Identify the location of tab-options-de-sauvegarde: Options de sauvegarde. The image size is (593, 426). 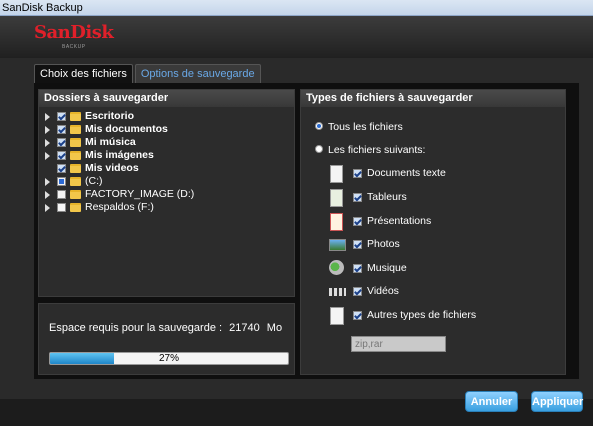
(197, 73).